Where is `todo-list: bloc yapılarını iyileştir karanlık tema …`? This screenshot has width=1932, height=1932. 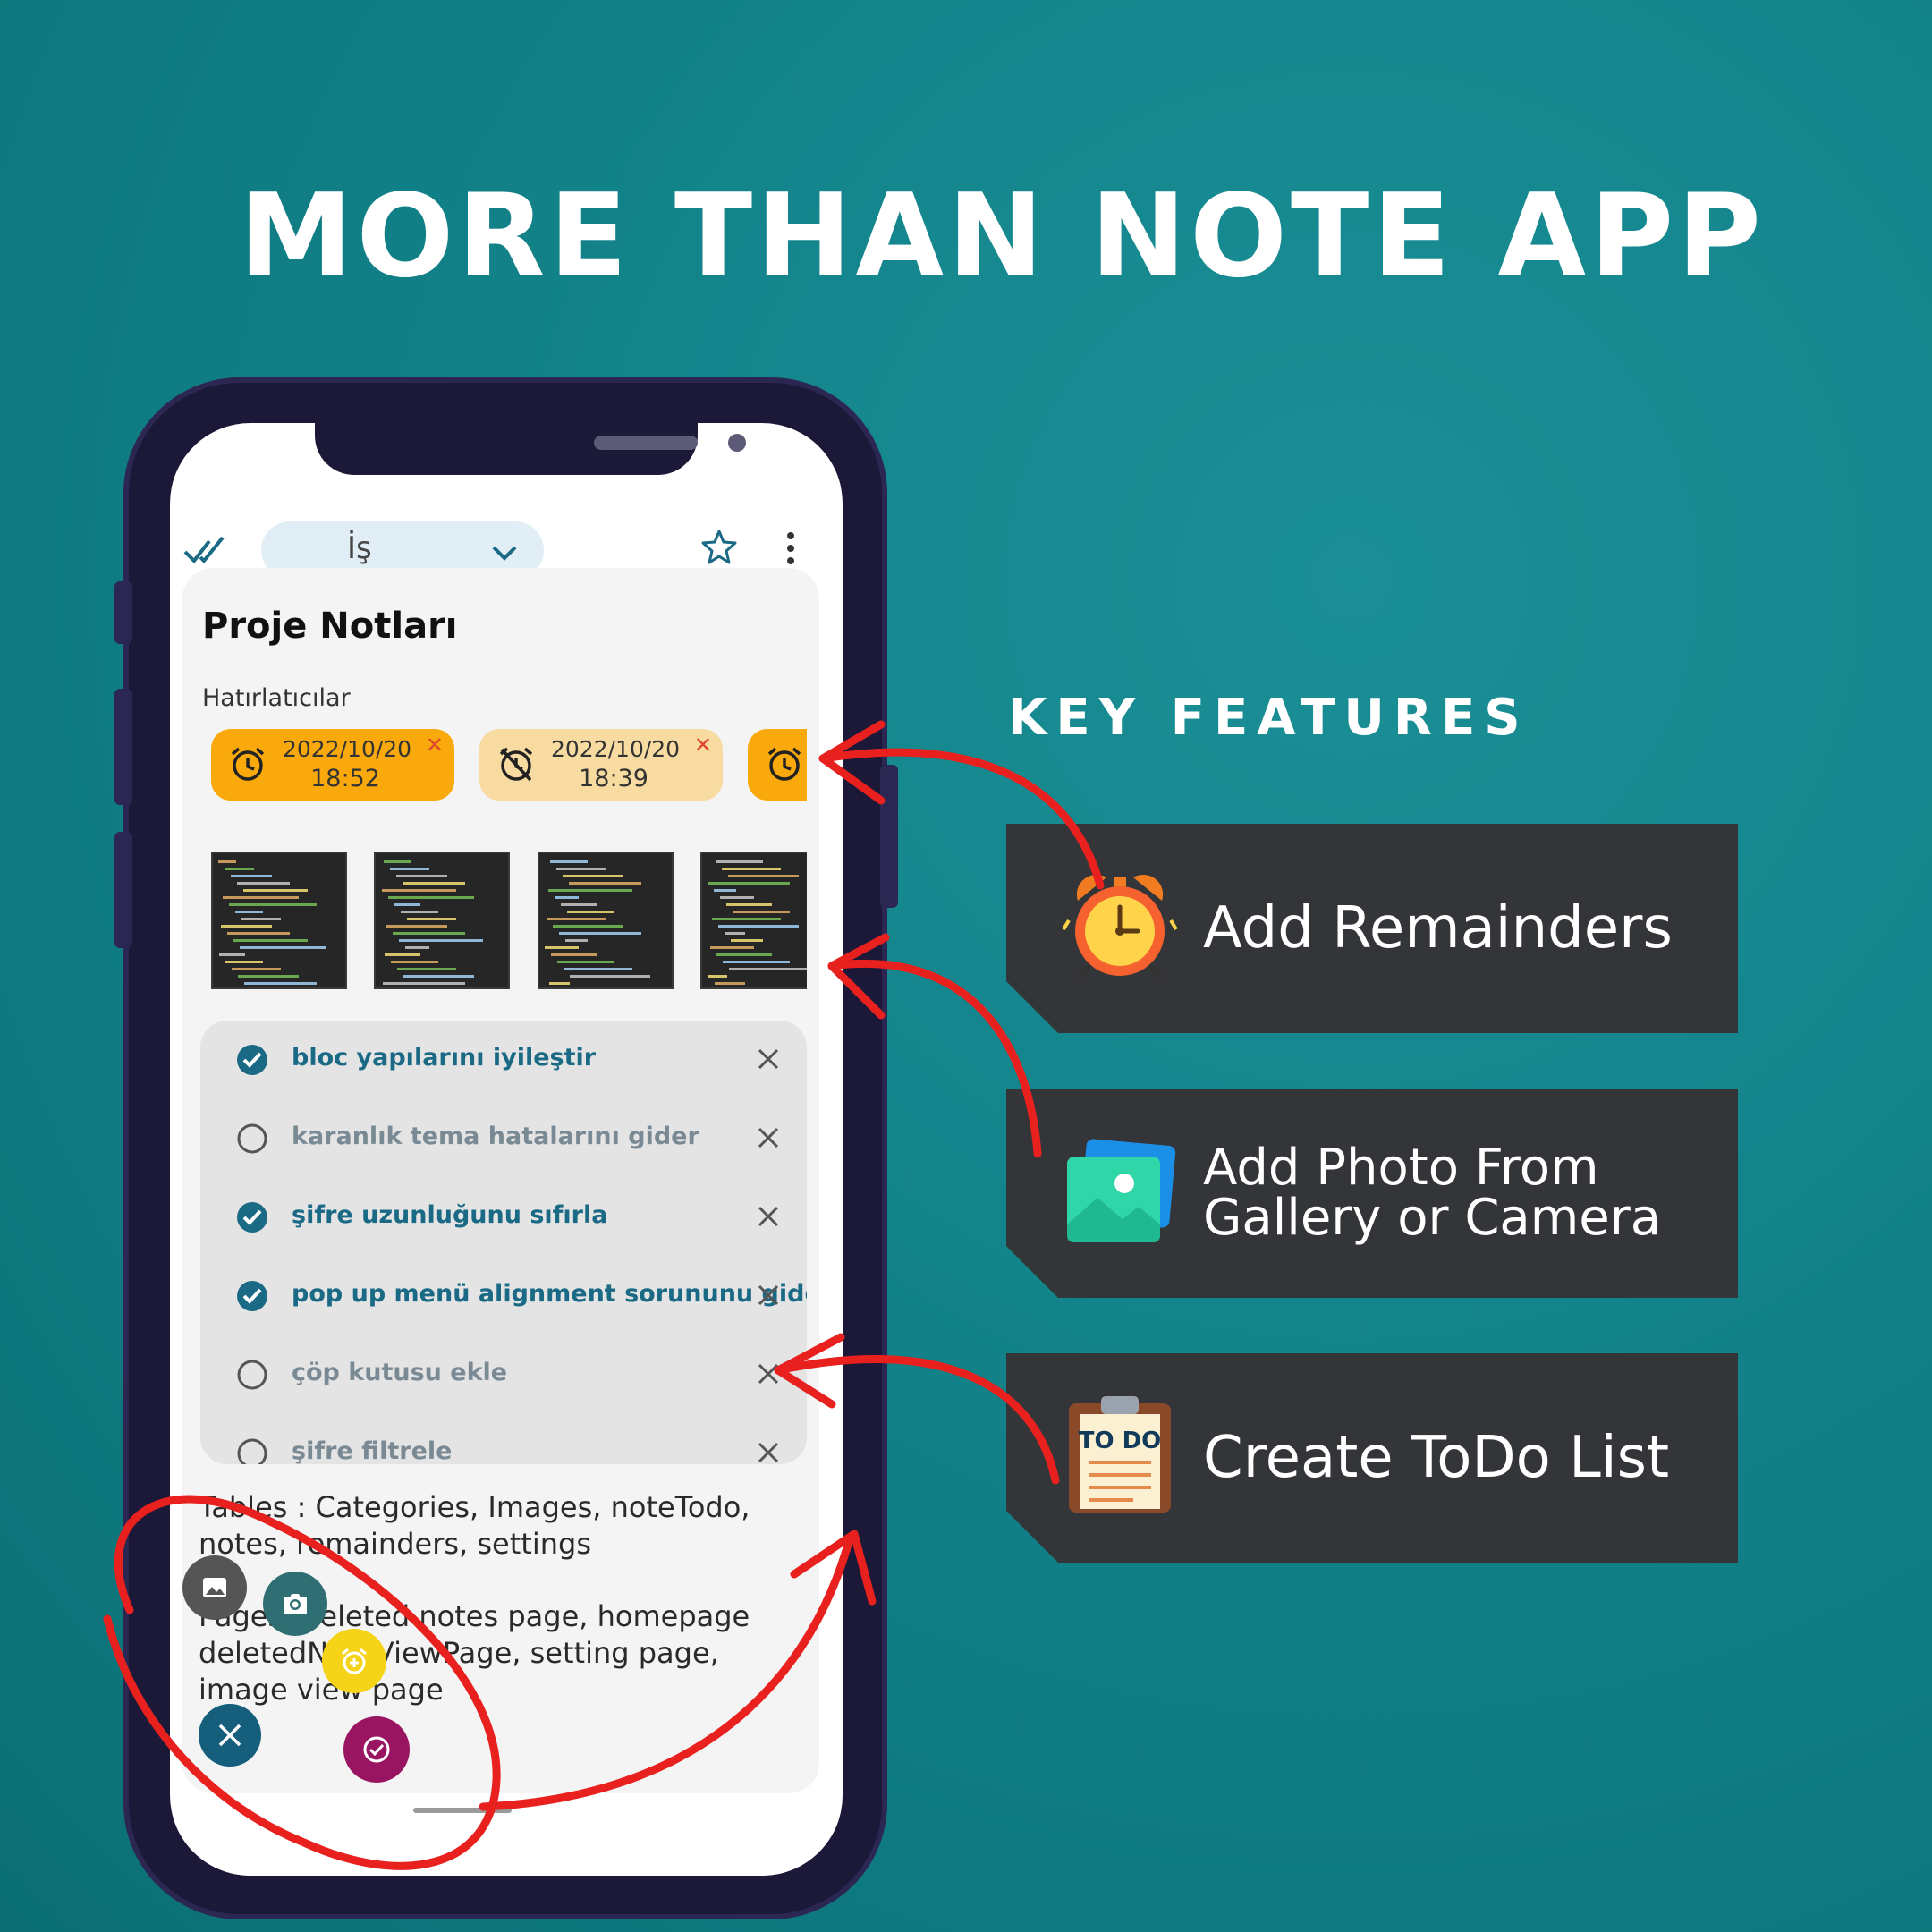
todo-list: bloc yapılarını iyileştir karanlık tema … is located at coordinates (503, 1242).